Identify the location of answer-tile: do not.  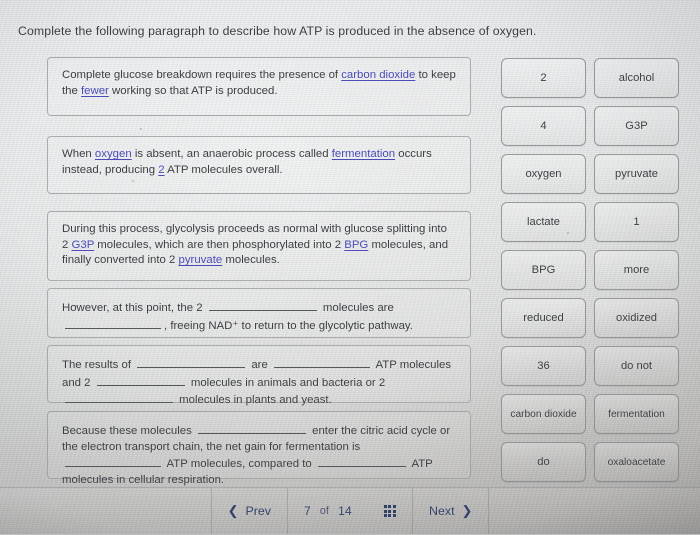
(636, 366).